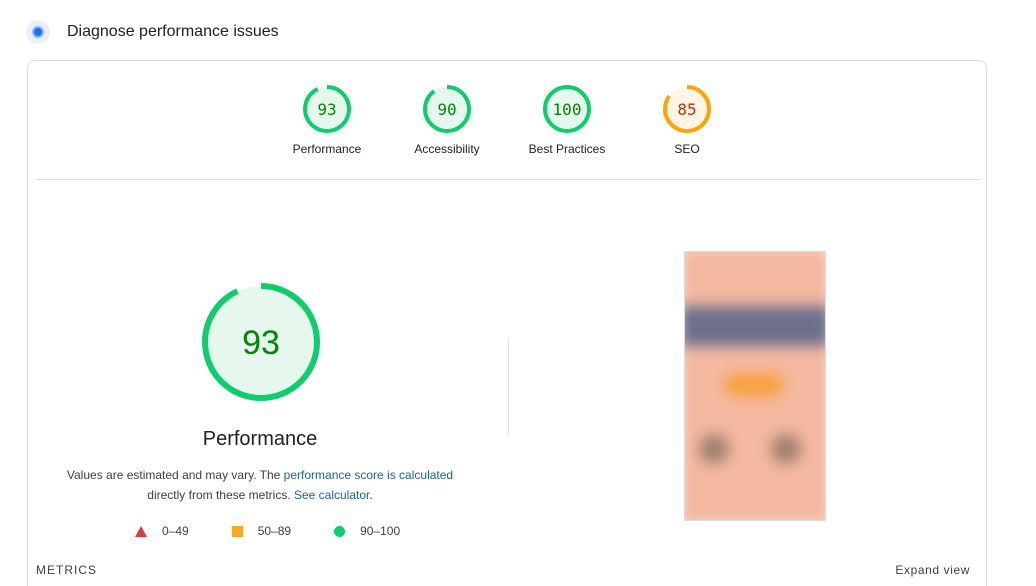 The width and height of the screenshot is (1036, 586). I want to click on blurred-screenshot, so click(755, 386).